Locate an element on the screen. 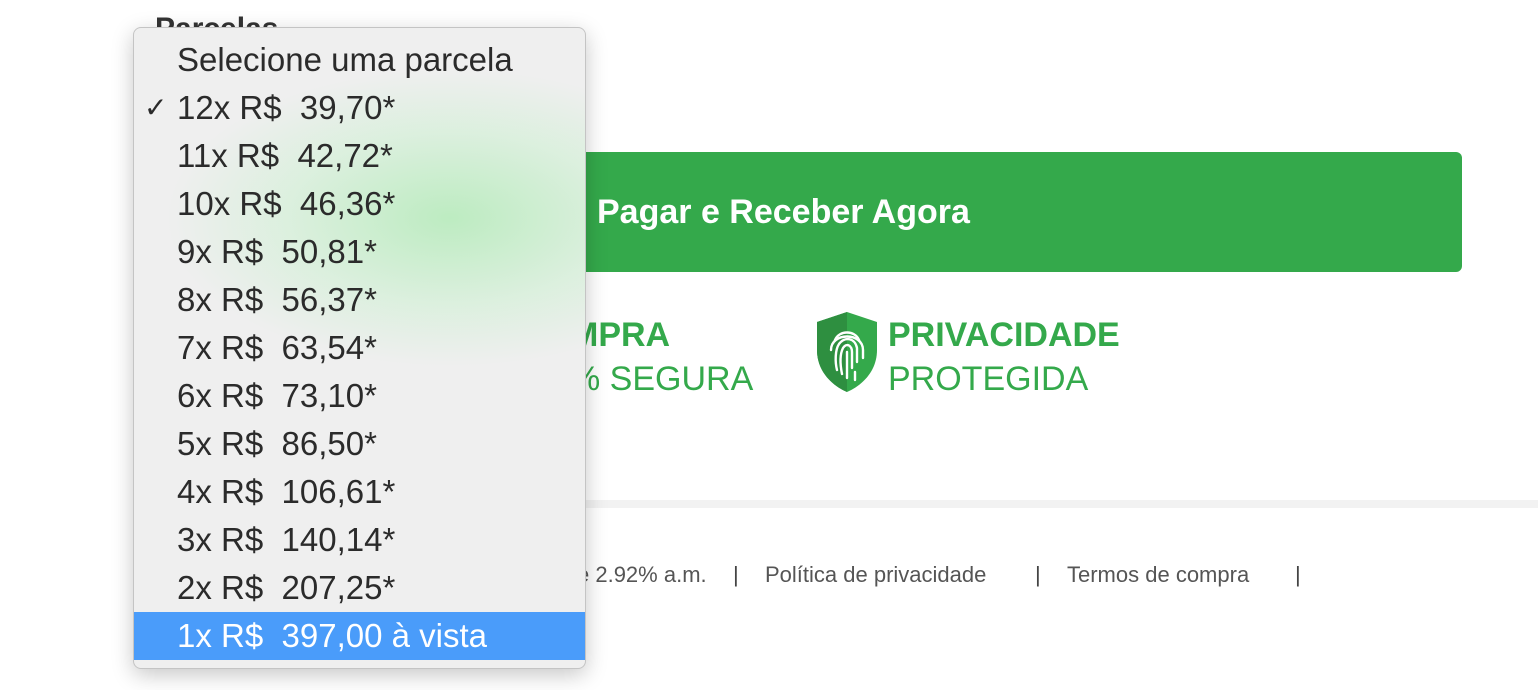  installment-option: 11x R$ 42,72* is located at coordinates (359, 156).